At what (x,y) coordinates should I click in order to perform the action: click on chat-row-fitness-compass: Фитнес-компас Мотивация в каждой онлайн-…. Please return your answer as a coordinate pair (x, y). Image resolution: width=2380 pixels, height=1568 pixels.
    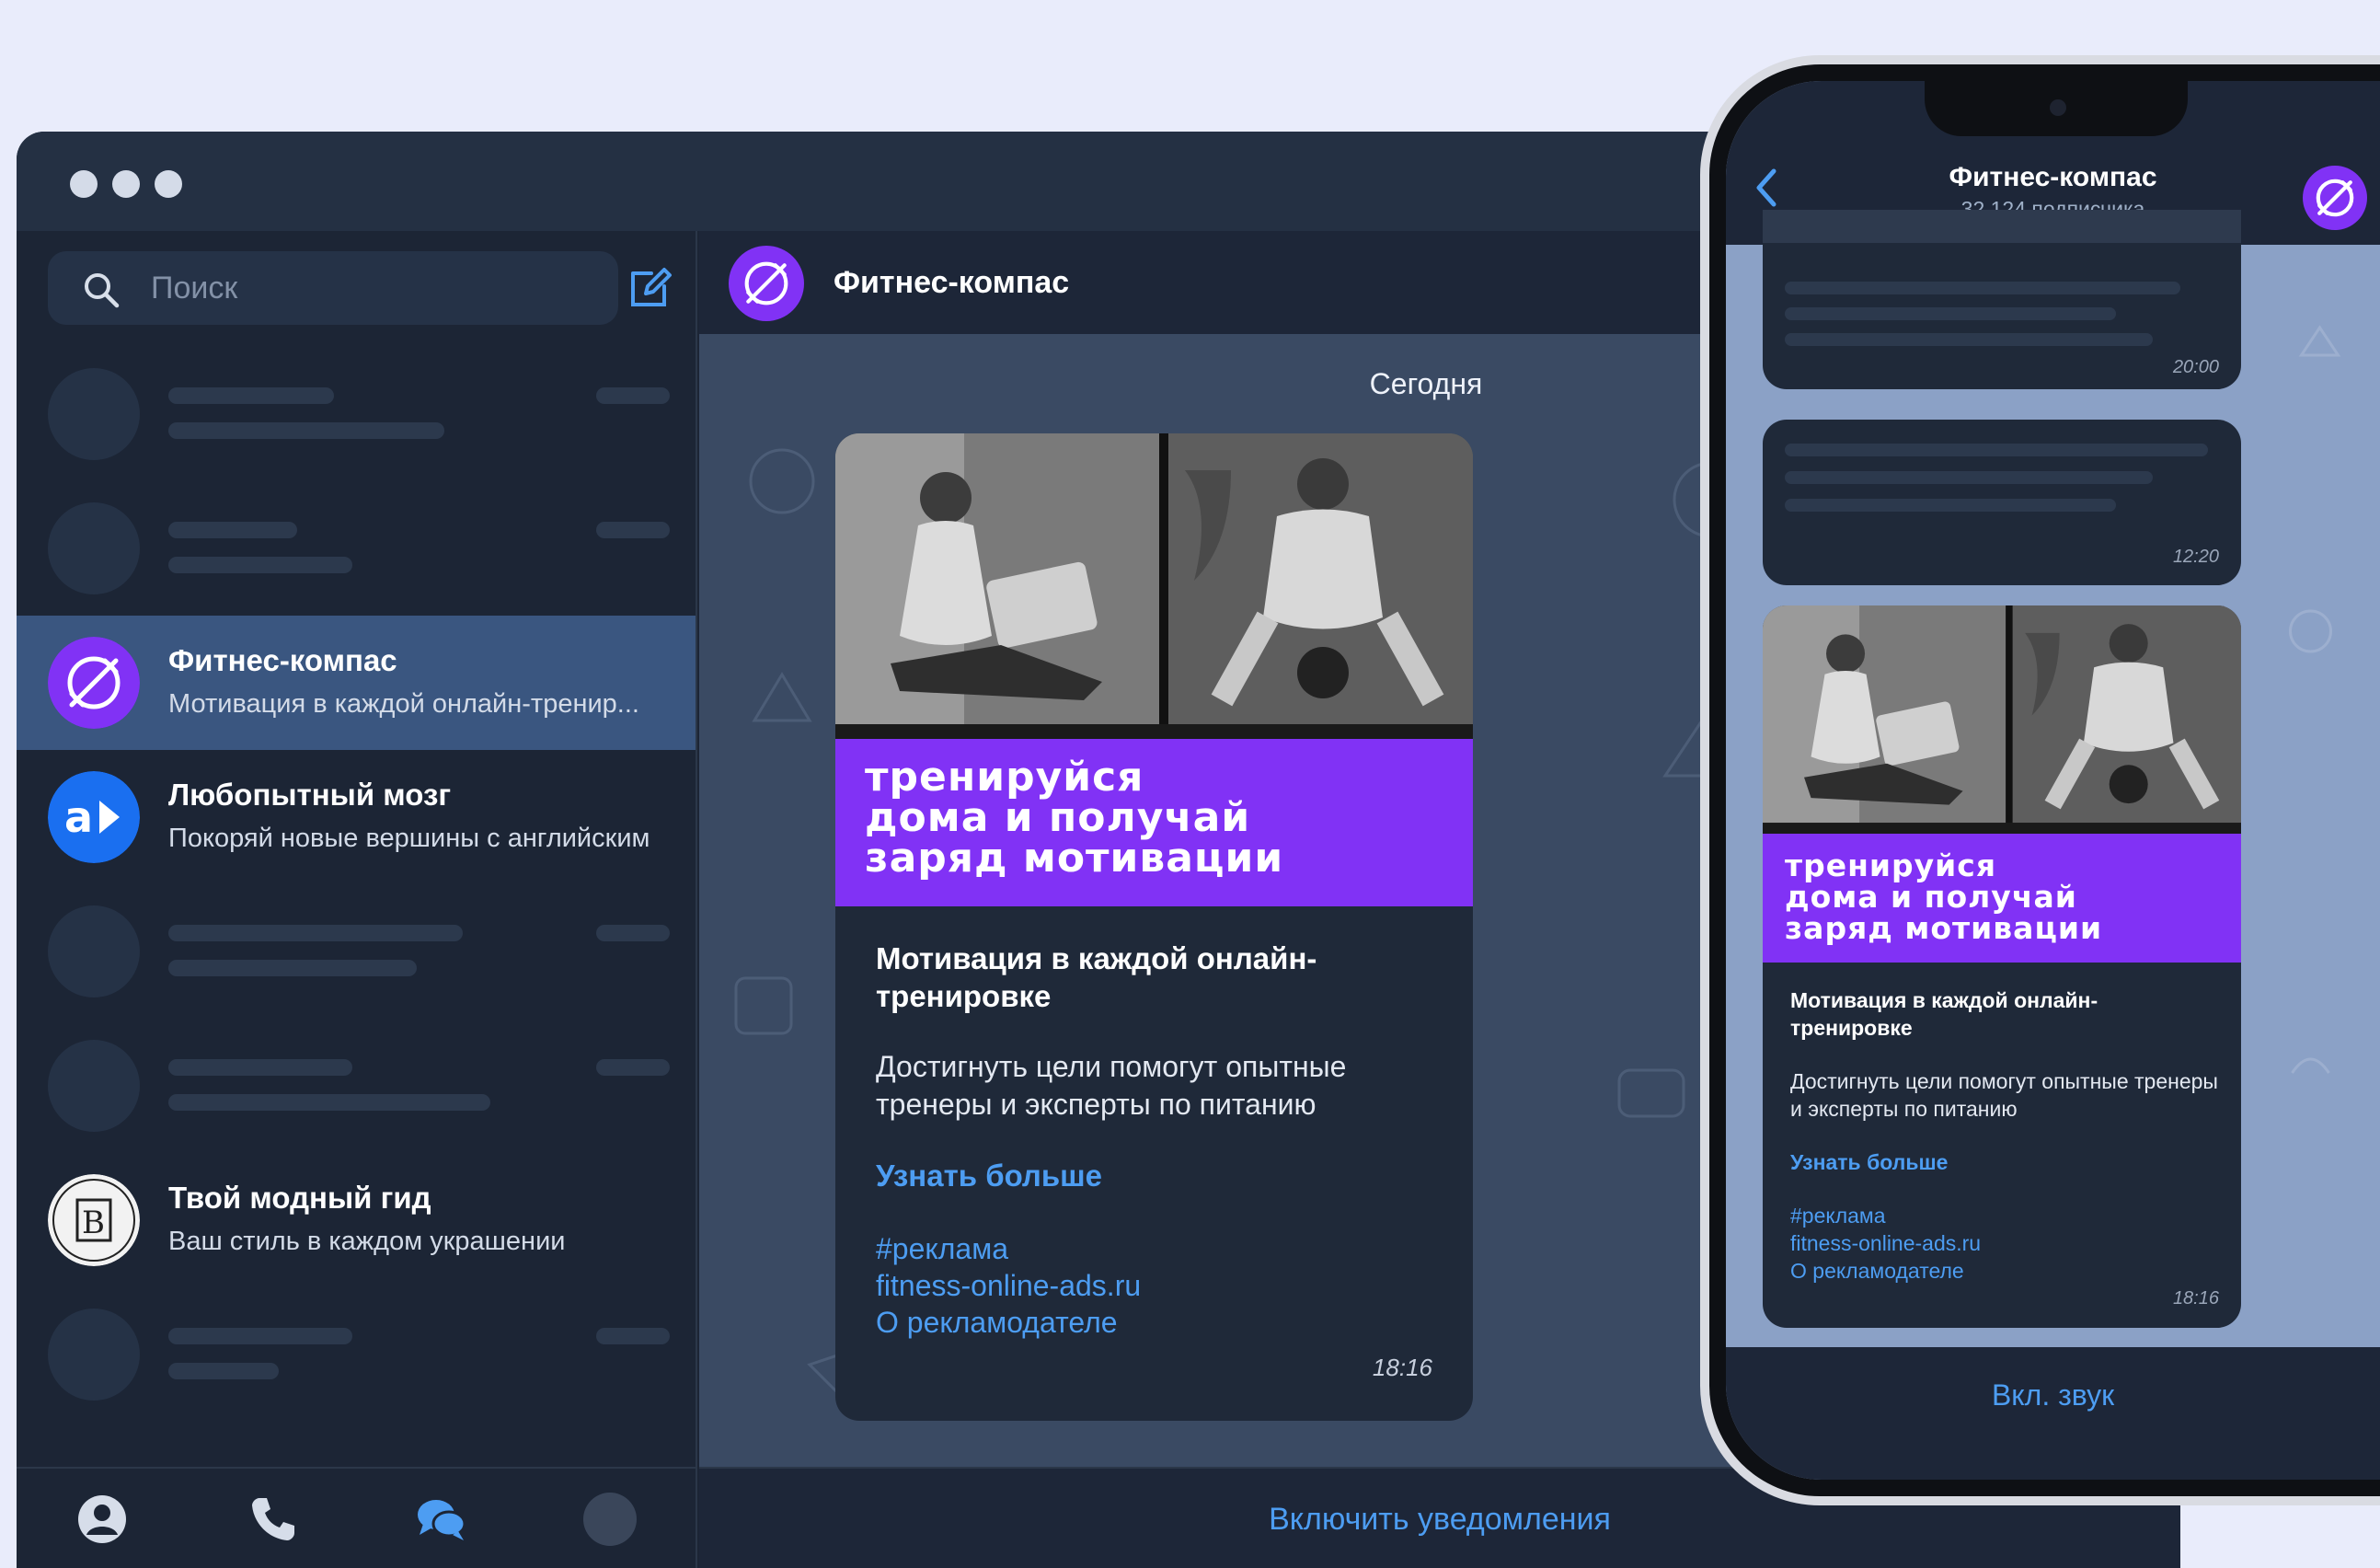
    Looking at the image, I should click on (356, 683).